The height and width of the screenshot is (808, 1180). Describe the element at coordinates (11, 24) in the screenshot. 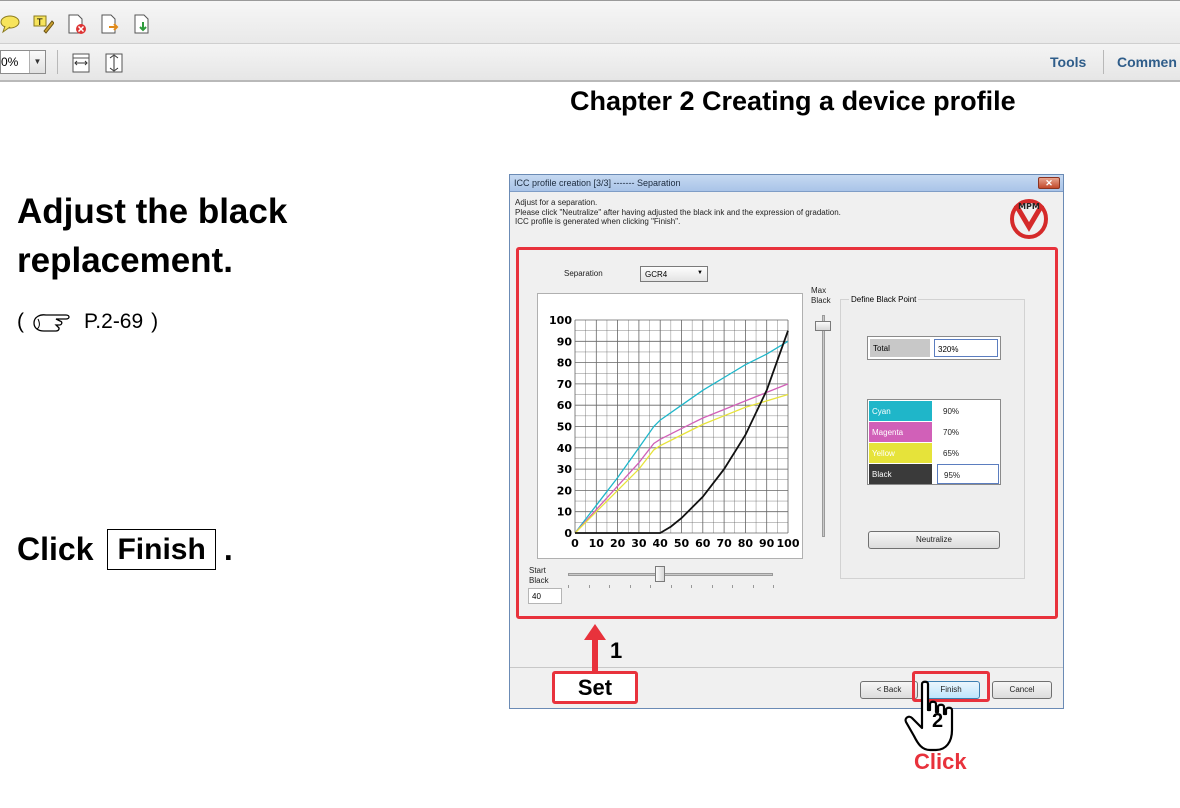

I see `sticky-note-icon` at that location.